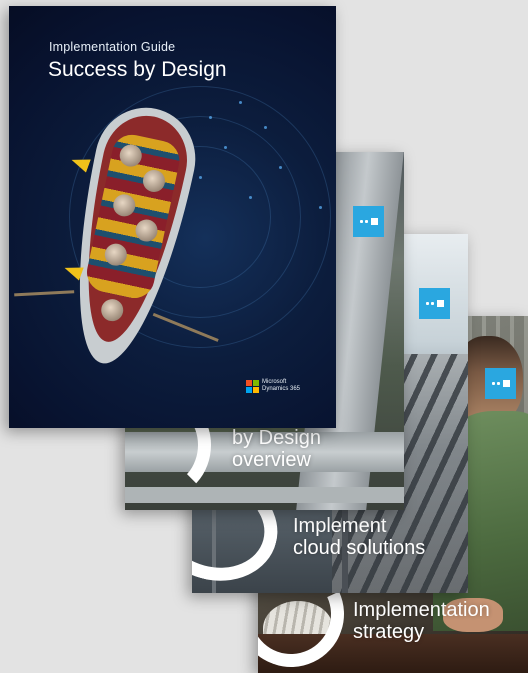  Describe the element at coordinates (274, 382) in the screenshot. I see `brand-line1: Microsoft` at that location.